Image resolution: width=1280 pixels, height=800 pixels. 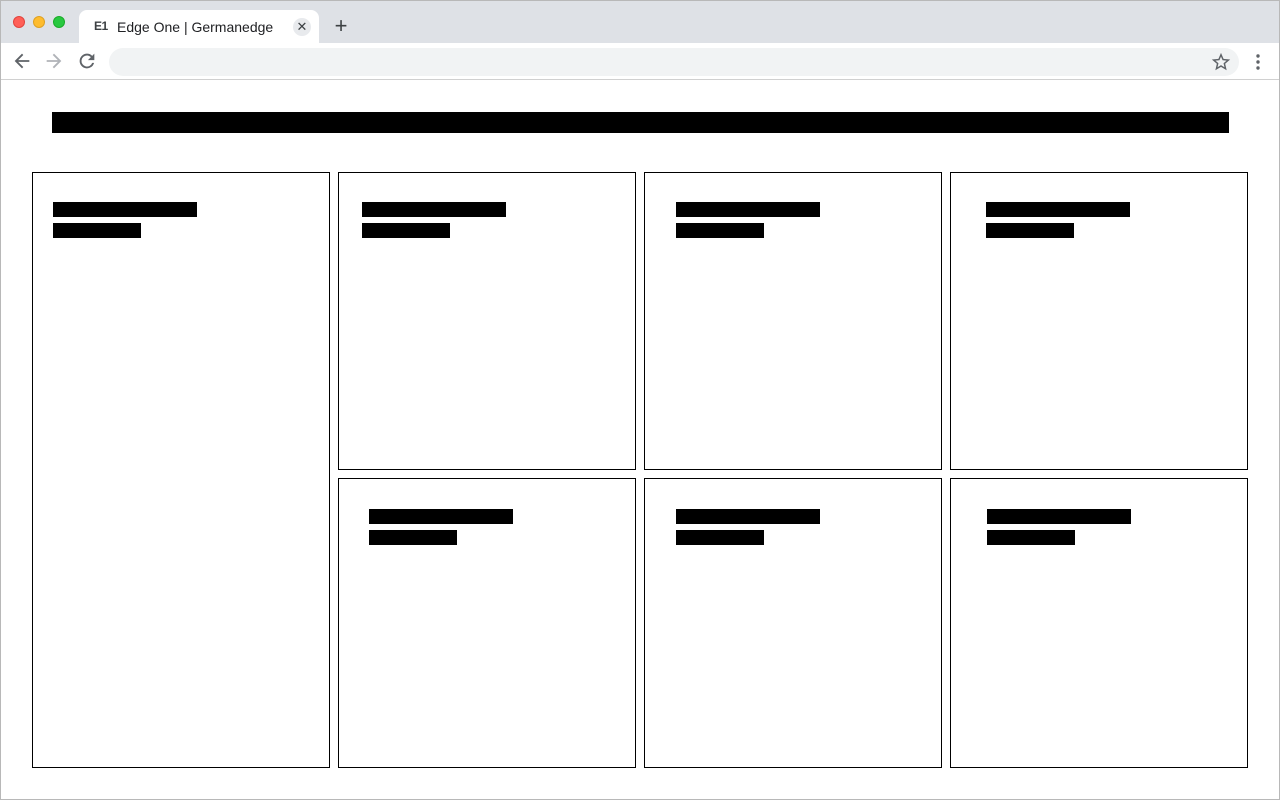 I want to click on tab-strip: E1 Edge One | Germanedge ✕ +, so click(x=640, y=22).